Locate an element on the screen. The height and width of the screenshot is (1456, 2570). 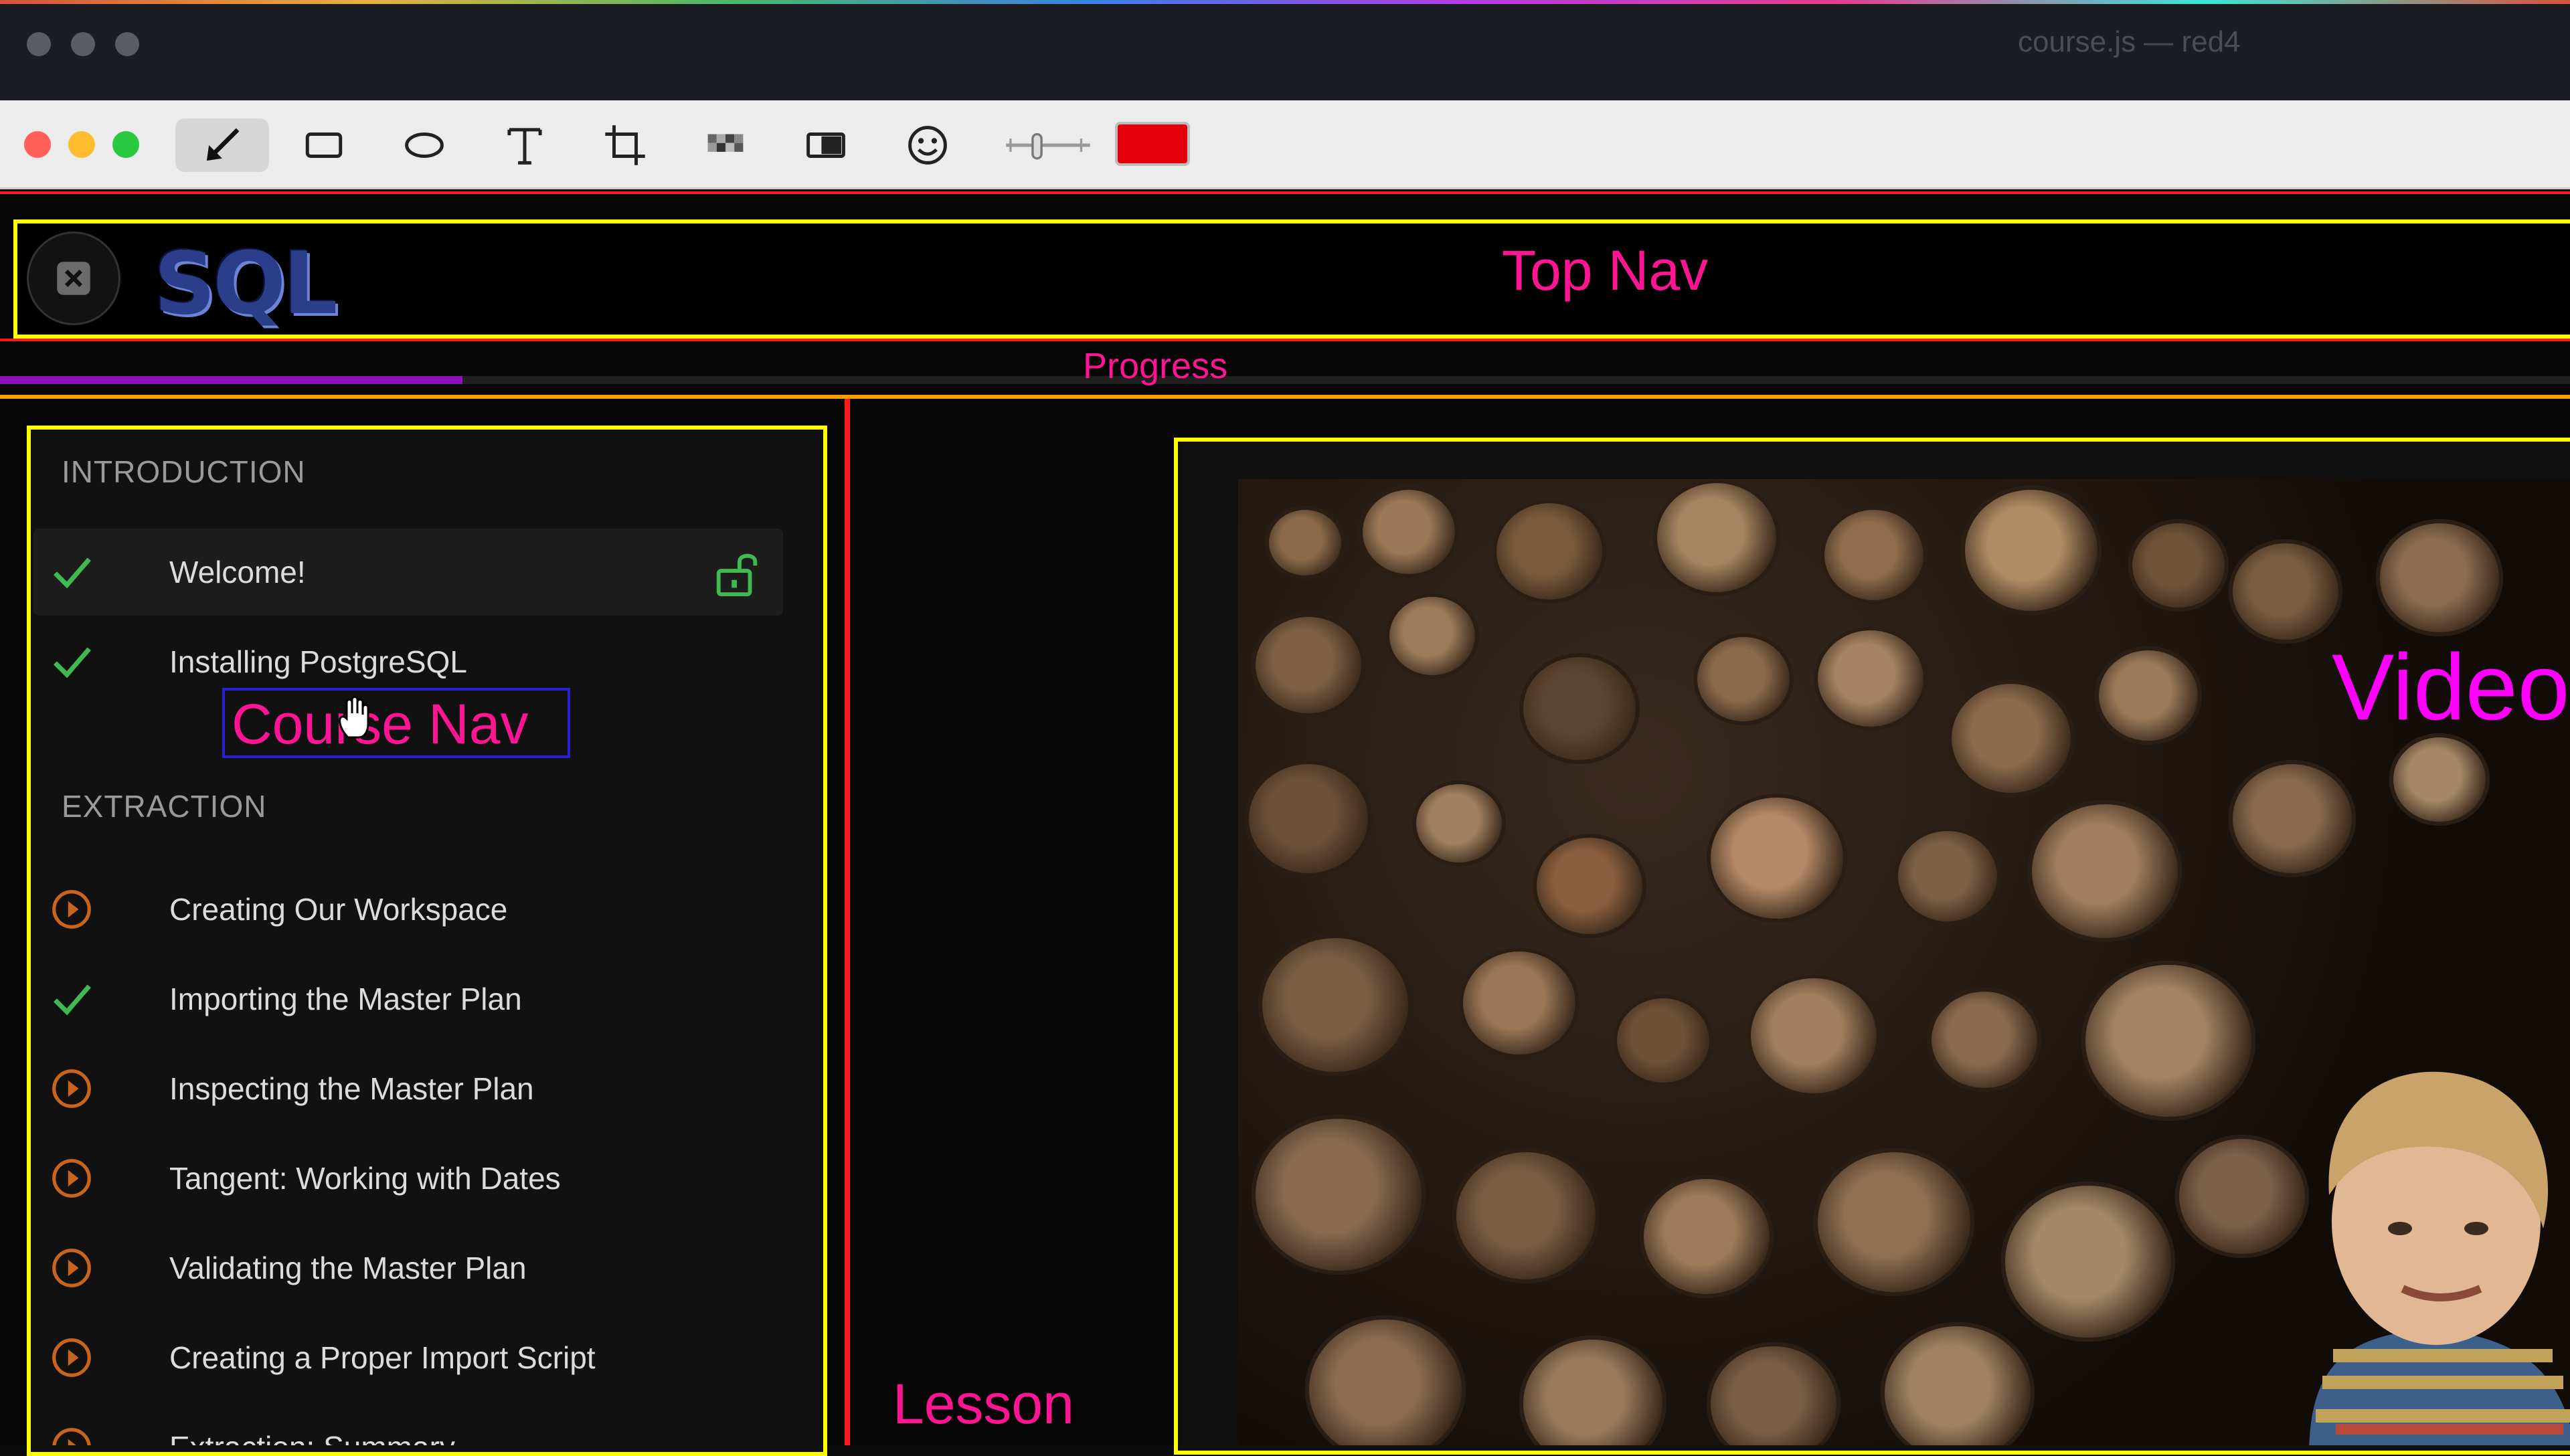
toolbar-minimize-button is located at coordinates (82, 144).